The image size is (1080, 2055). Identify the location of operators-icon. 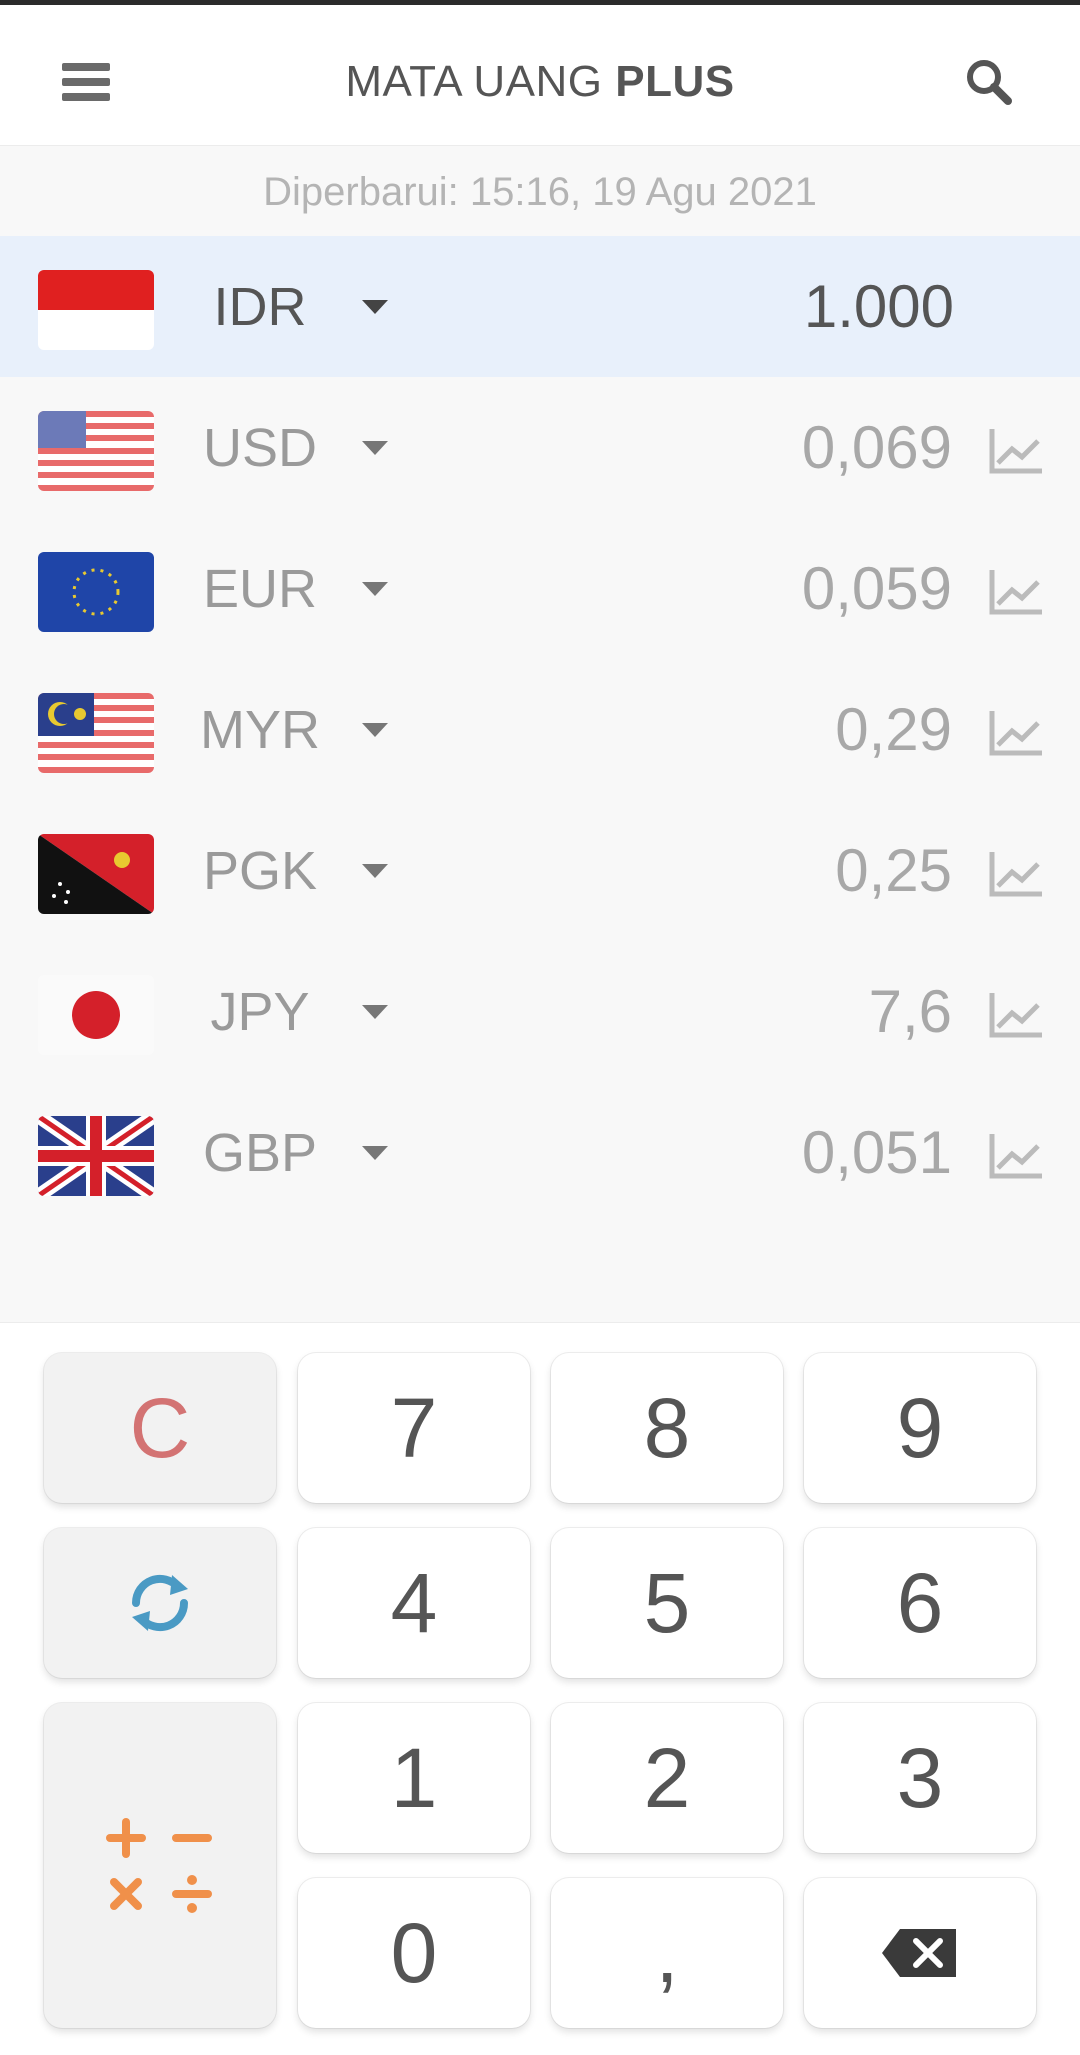
(159, 1865).